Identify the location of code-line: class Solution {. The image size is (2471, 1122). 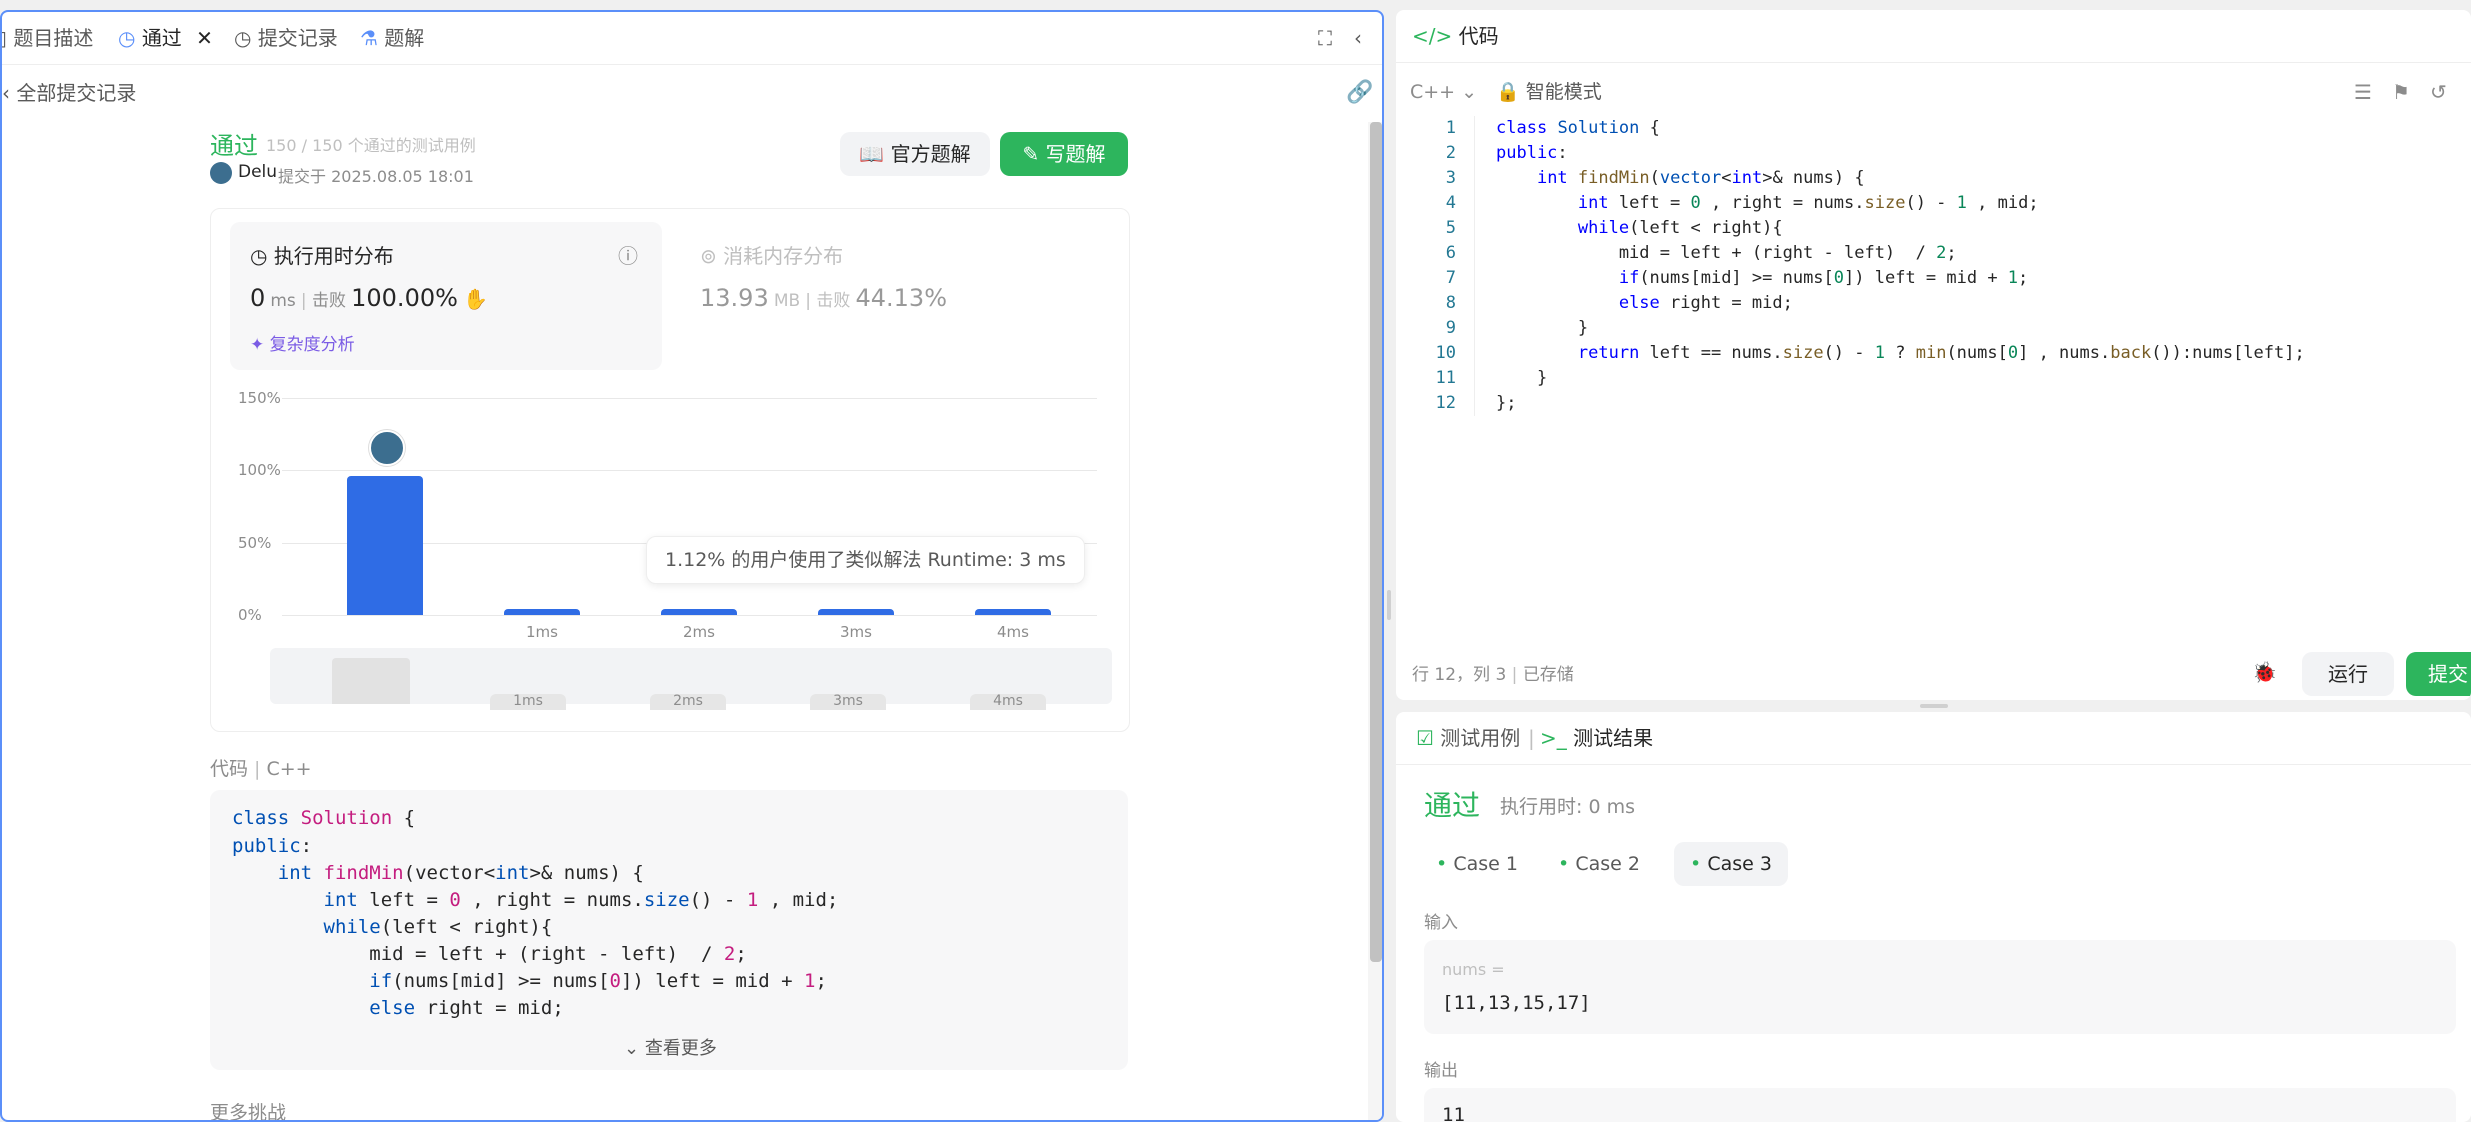
(1578, 128).